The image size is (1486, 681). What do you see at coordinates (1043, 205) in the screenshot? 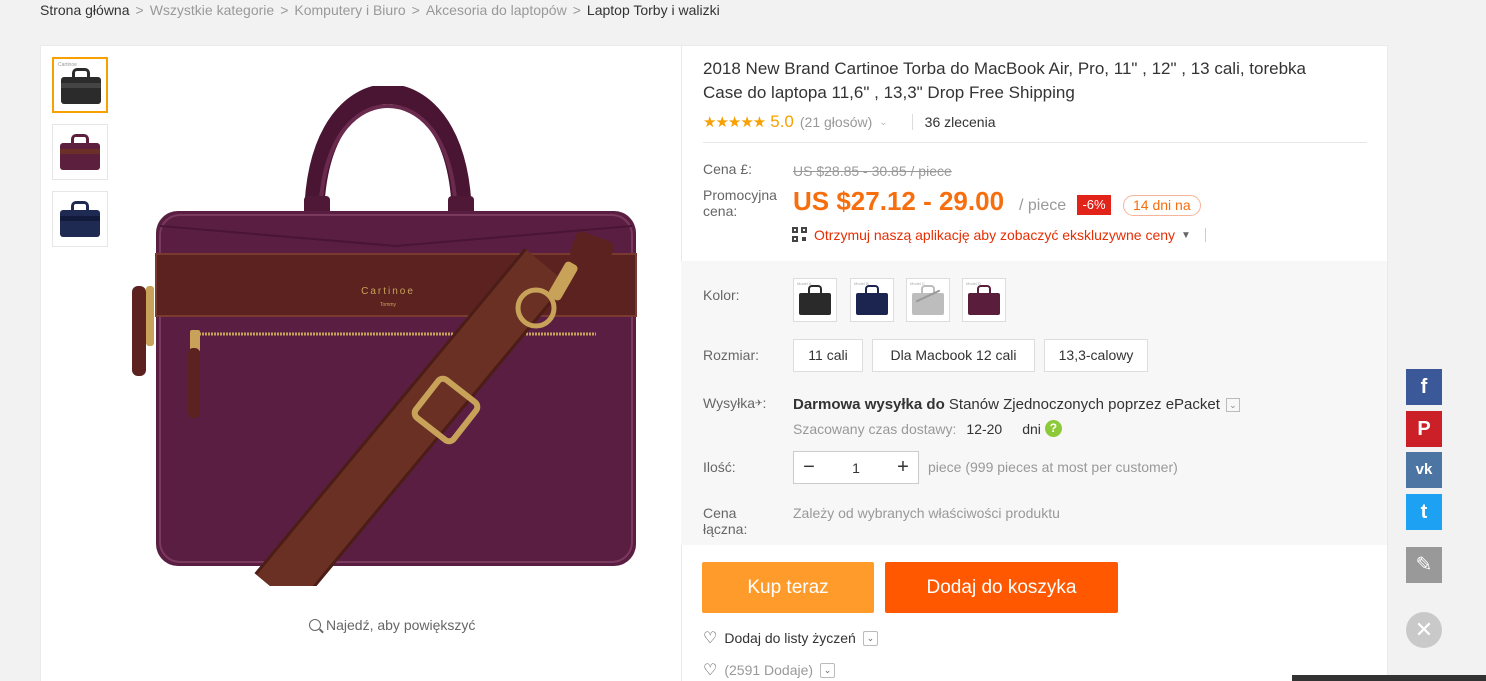
I see `price-unit: / piece` at bounding box center [1043, 205].